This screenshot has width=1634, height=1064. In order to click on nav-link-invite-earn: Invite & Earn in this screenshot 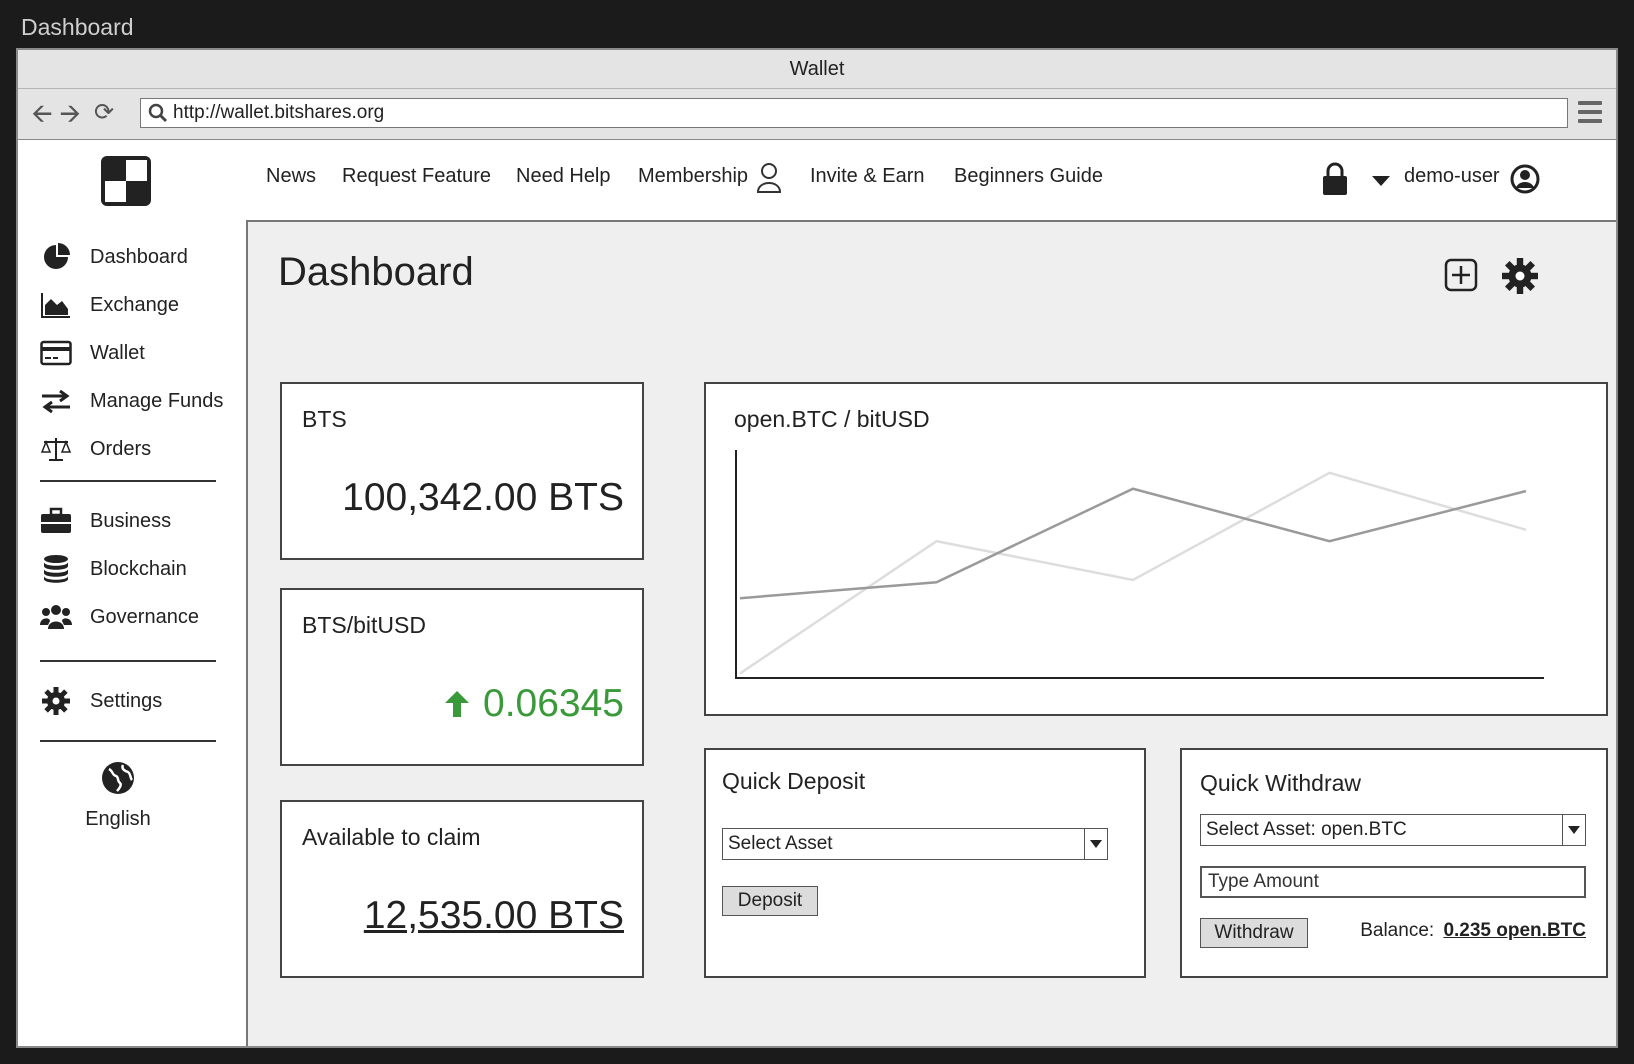, I will do `click(867, 176)`.